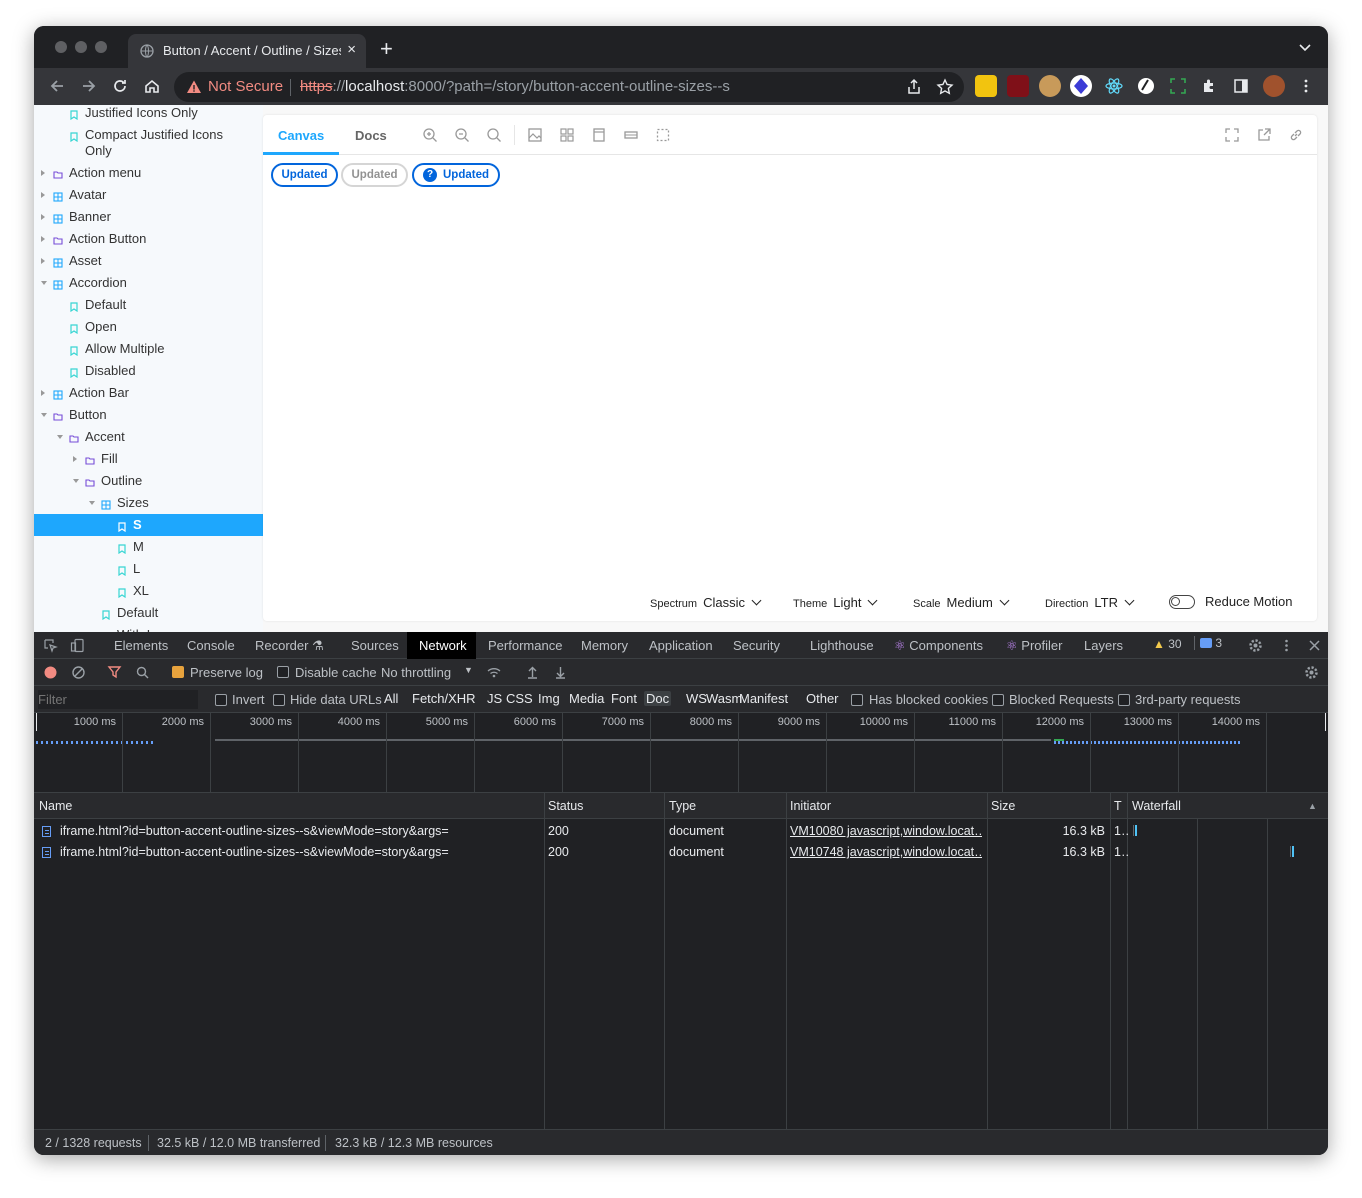 Image resolution: width=1362 pixels, height=1198 pixels. What do you see at coordinates (1050, 86) in the screenshot?
I see `cookie-icon` at bounding box center [1050, 86].